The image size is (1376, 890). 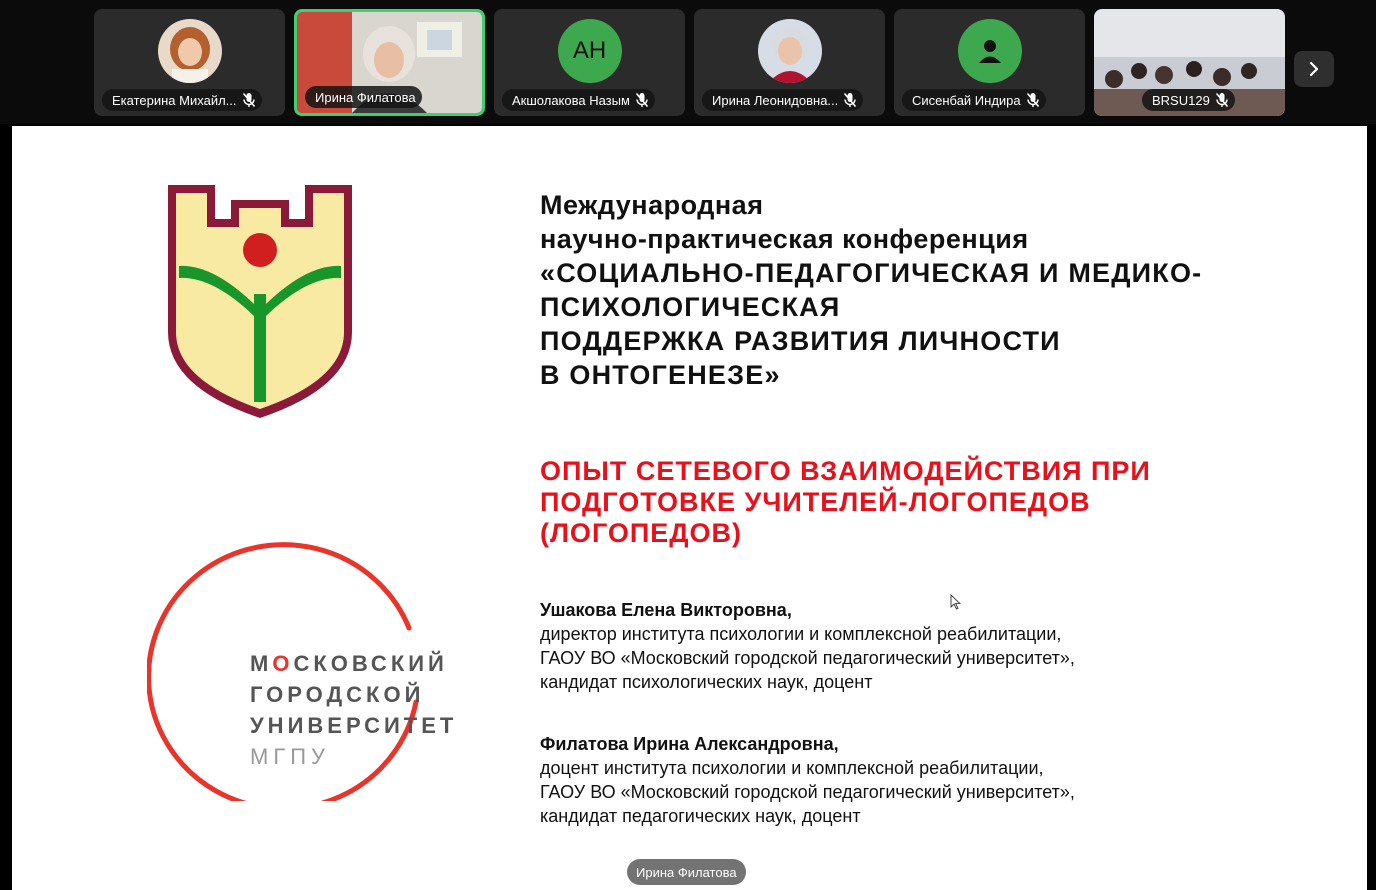 What do you see at coordinates (354, 710) in the screenshot?
I see `mgpu-wordmark: МОСКОВСКИЙ ГОРОДСКОЙ УНИВЕРСИТЕТ МГПУ` at bounding box center [354, 710].